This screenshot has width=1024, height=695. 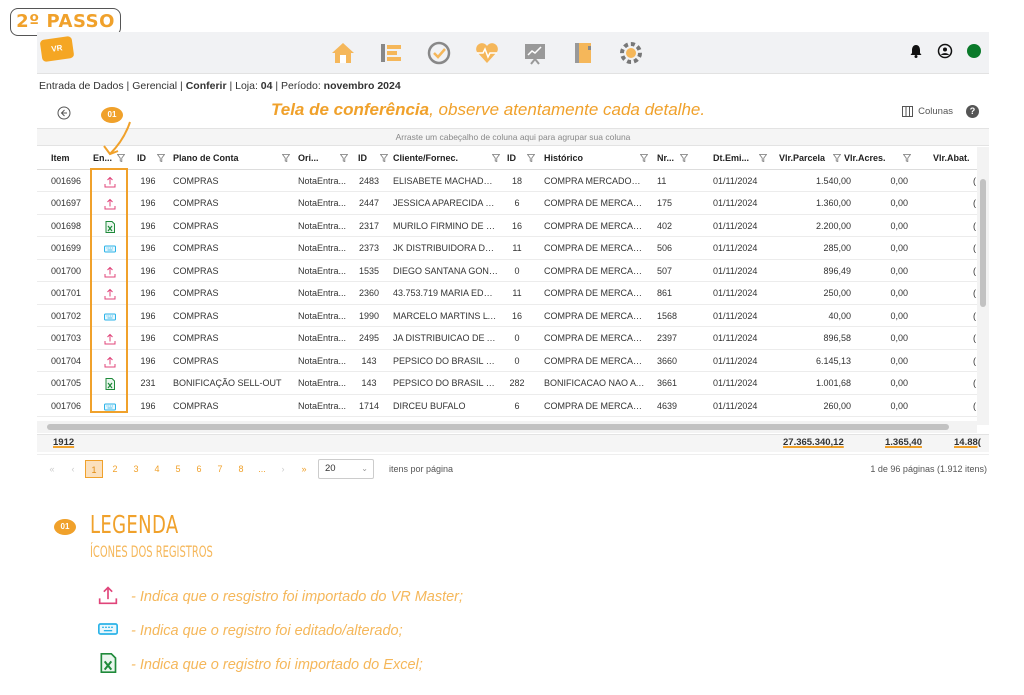 I want to click on page-button: 2, so click(x=115, y=469).